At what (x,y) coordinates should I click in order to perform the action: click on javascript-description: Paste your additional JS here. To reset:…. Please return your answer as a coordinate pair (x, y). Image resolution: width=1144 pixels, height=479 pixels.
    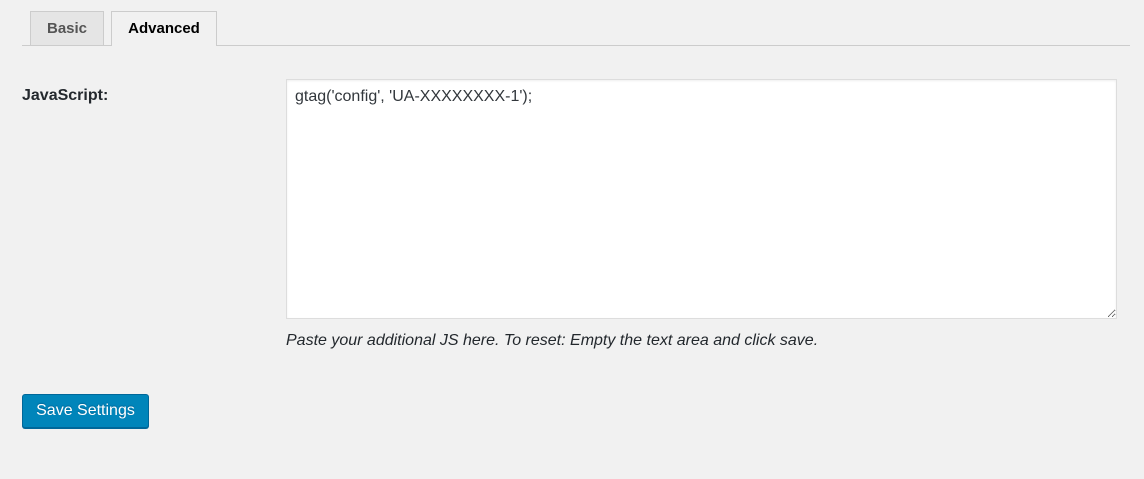
    Looking at the image, I should click on (552, 340).